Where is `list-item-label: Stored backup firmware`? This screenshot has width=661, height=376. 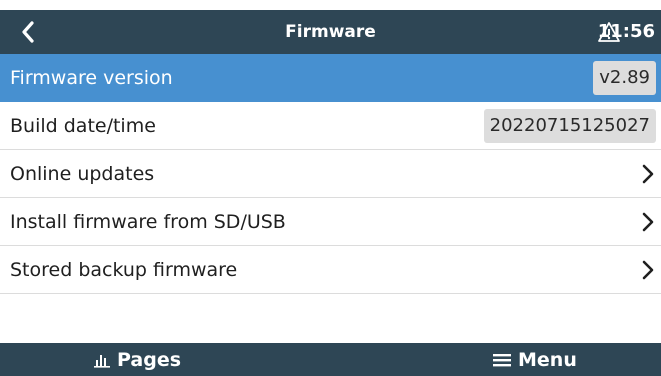
list-item-label: Stored backup firmware is located at coordinates (124, 269).